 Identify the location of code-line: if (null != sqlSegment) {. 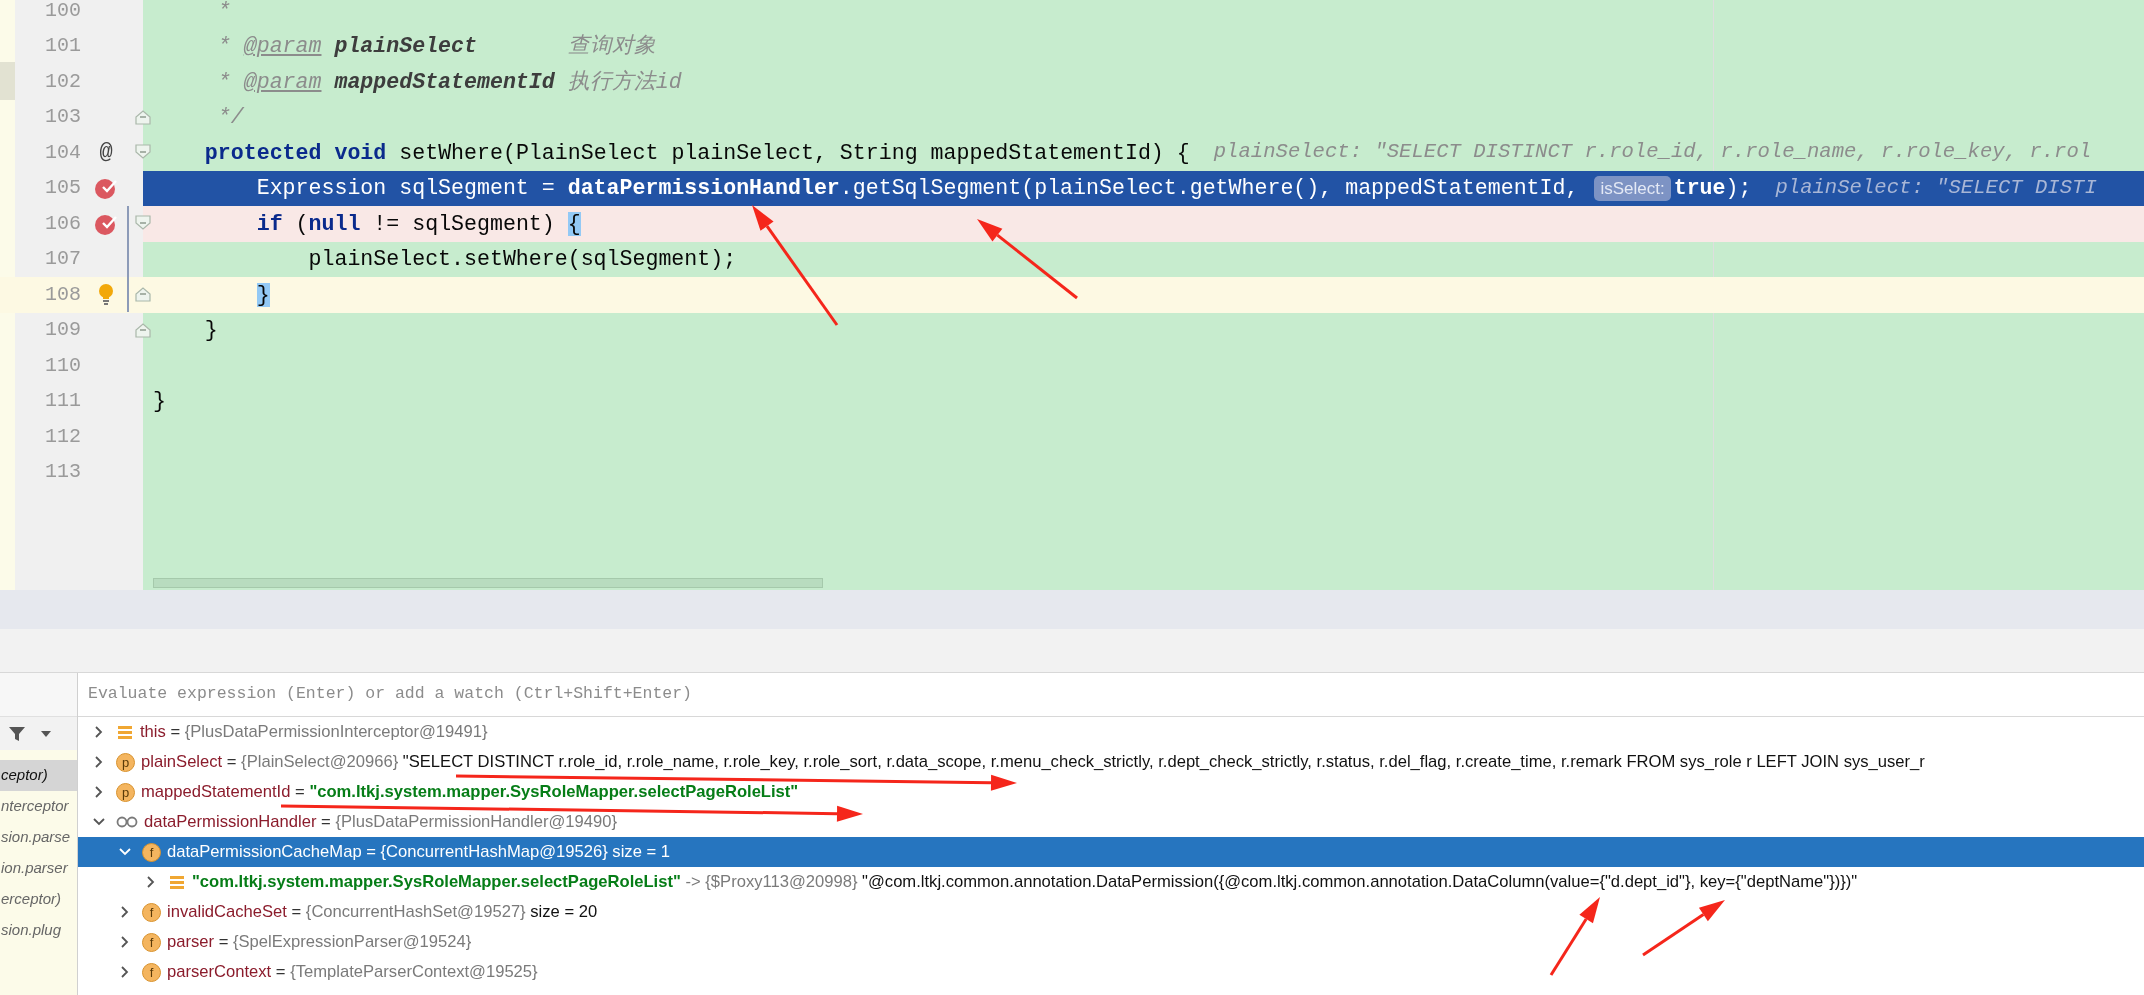
(418, 224).